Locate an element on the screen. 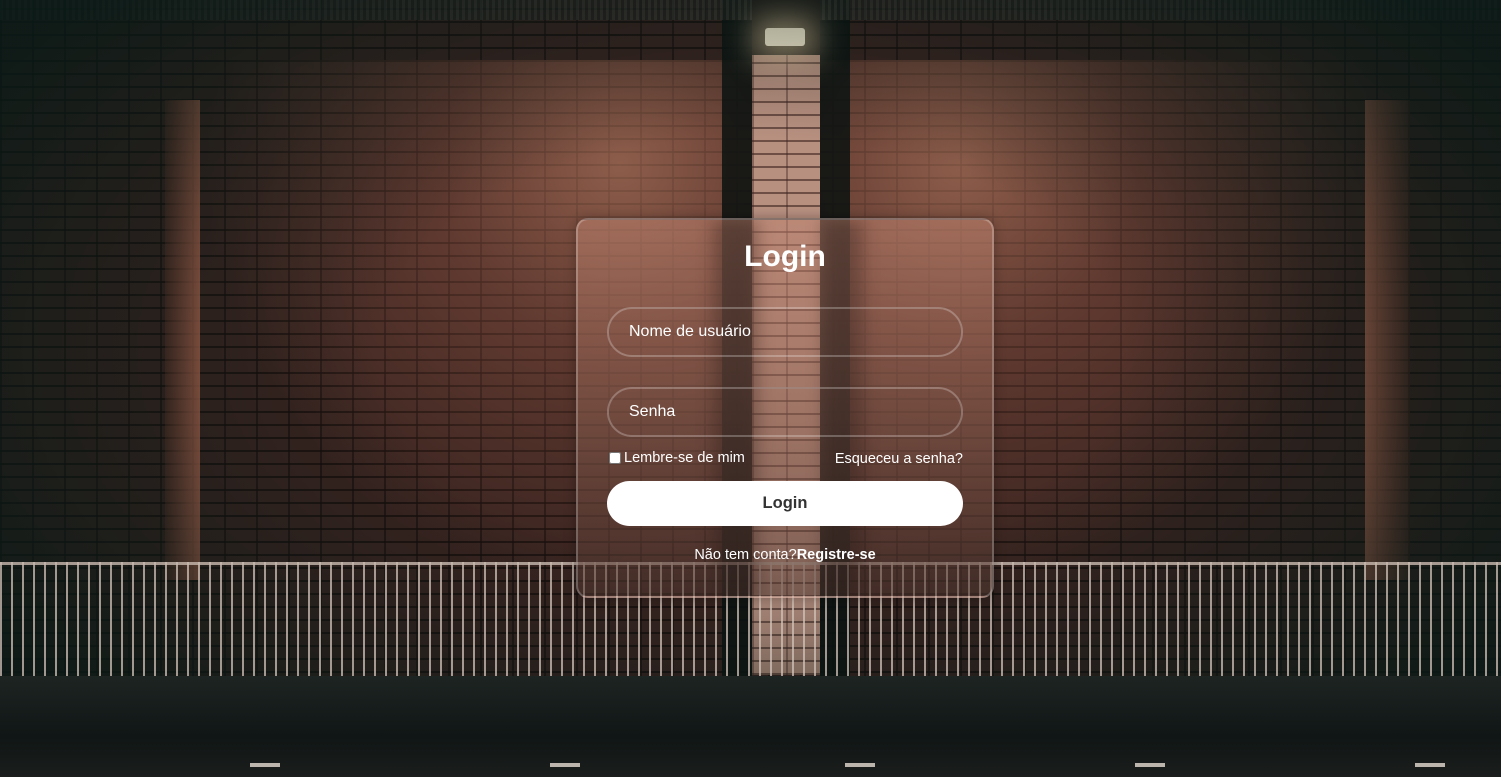  forgot-password-link: Esqueceu a senha? is located at coordinates (899, 459).